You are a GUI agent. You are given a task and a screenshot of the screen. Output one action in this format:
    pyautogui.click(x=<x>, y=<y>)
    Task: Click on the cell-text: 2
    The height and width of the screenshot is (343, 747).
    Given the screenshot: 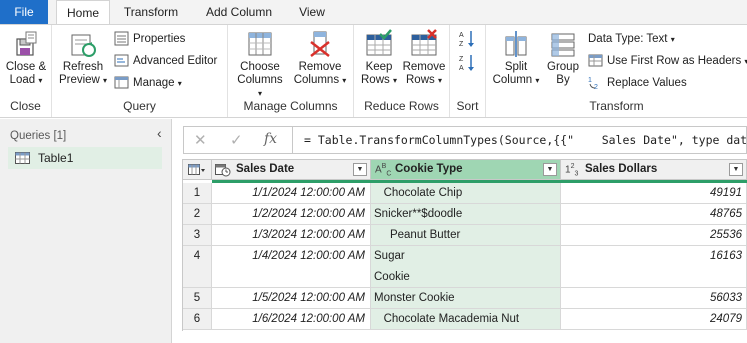 What is the action you would take?
    pyautogui.click(x=197, y=214)
    